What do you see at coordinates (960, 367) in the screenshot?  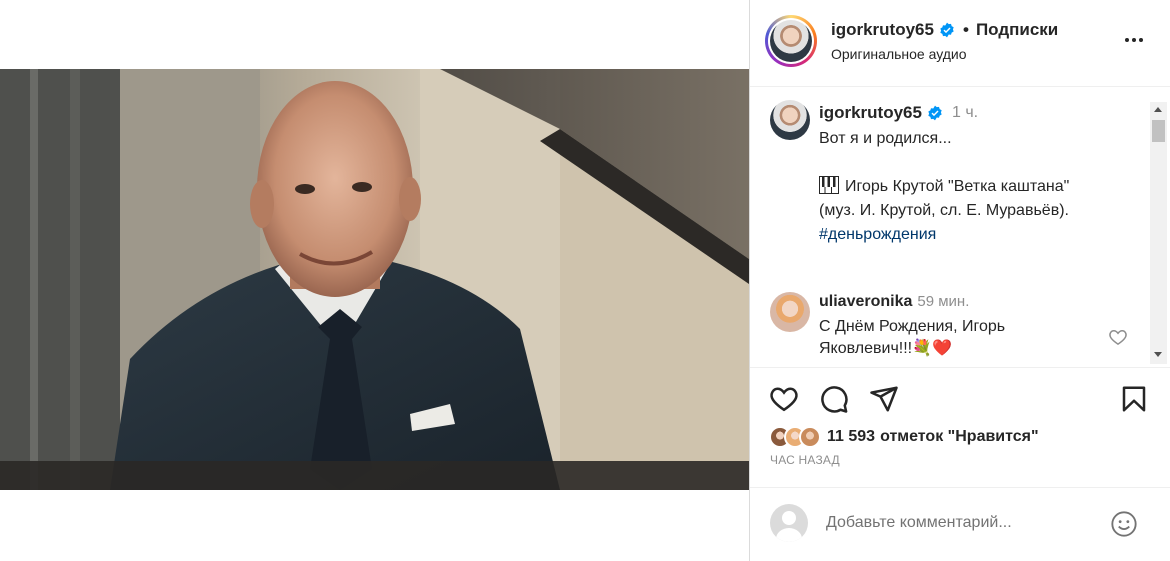 I see `section-divider` at bounding box center [960, 367].